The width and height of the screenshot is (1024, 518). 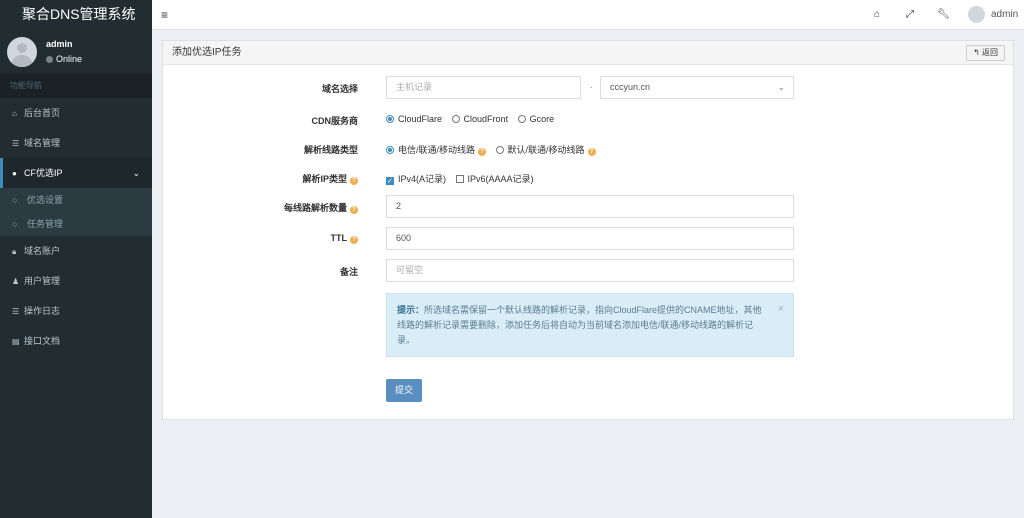 What do you see at coordinates (494, 149) in the screenshot?
I see `line-type-options: 电信/联通/移动线路? 默认/联通/移动线路?` at bounding box center [494, 149].